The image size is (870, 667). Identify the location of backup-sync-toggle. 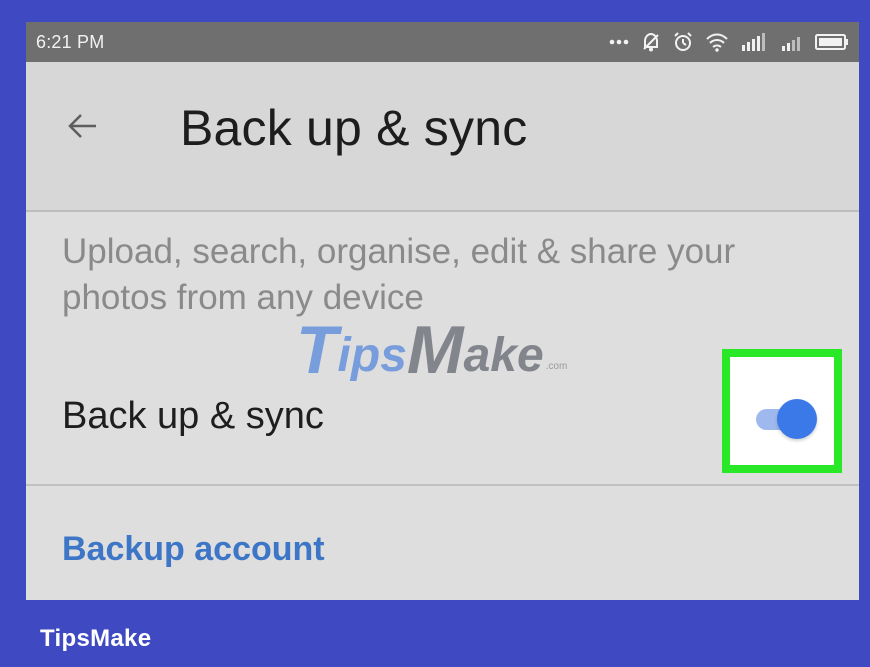
(797, 419).